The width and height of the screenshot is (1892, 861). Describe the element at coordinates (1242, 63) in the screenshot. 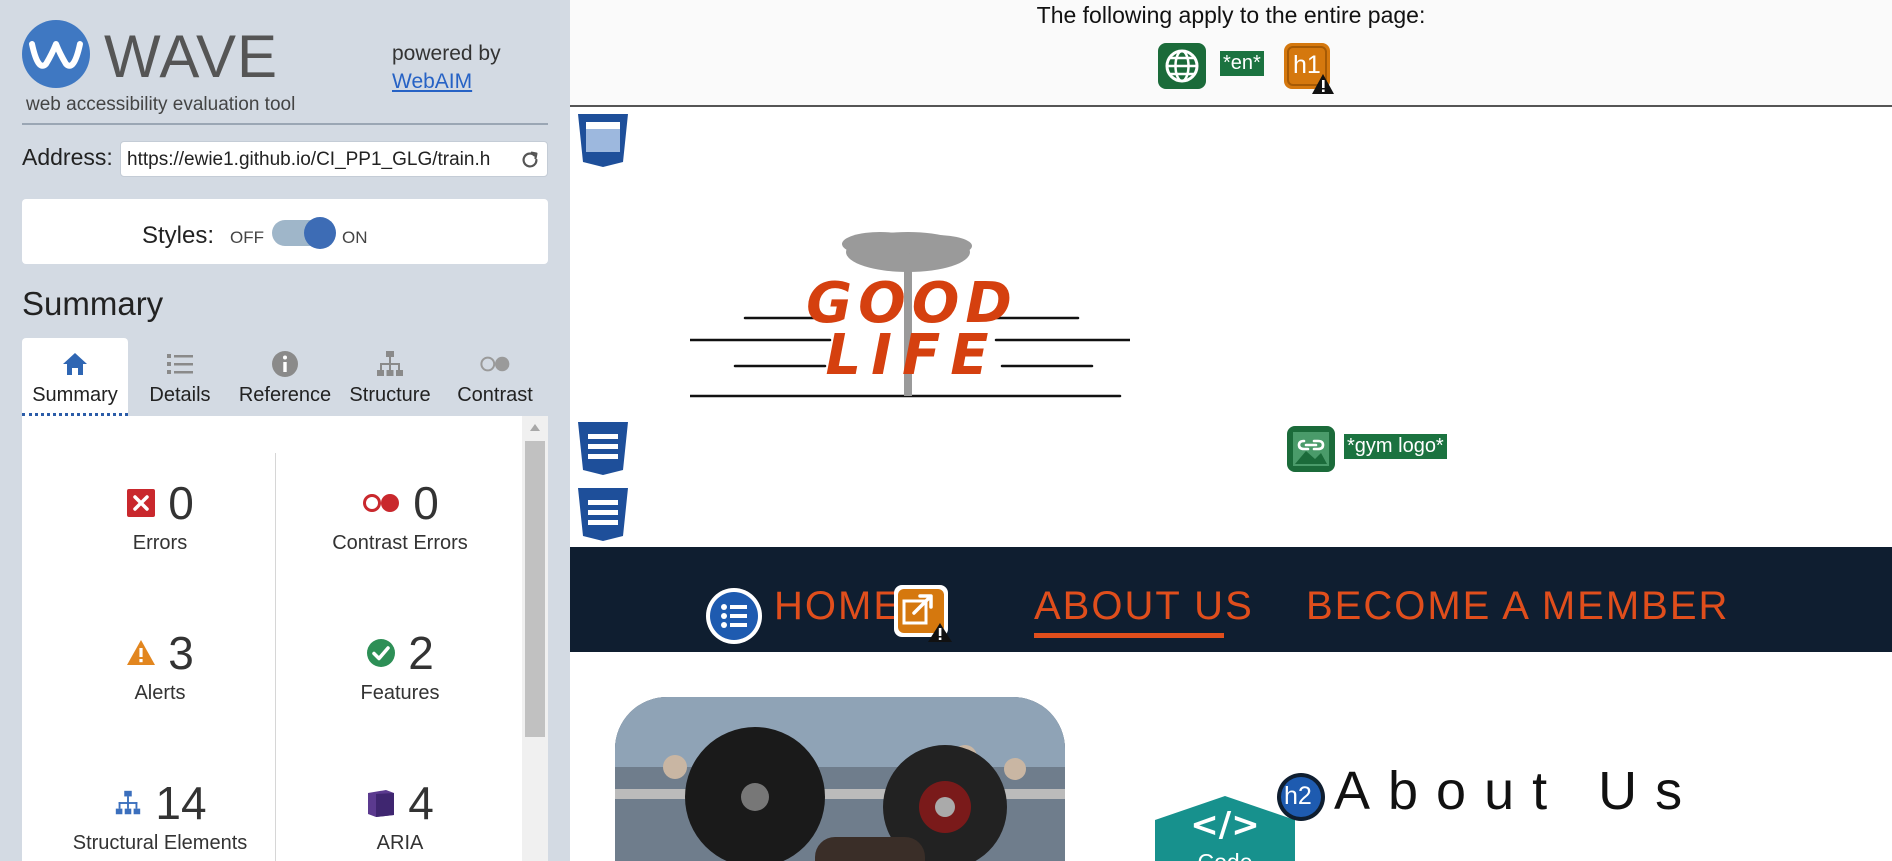

I see `language-tag: *en*` at that location.